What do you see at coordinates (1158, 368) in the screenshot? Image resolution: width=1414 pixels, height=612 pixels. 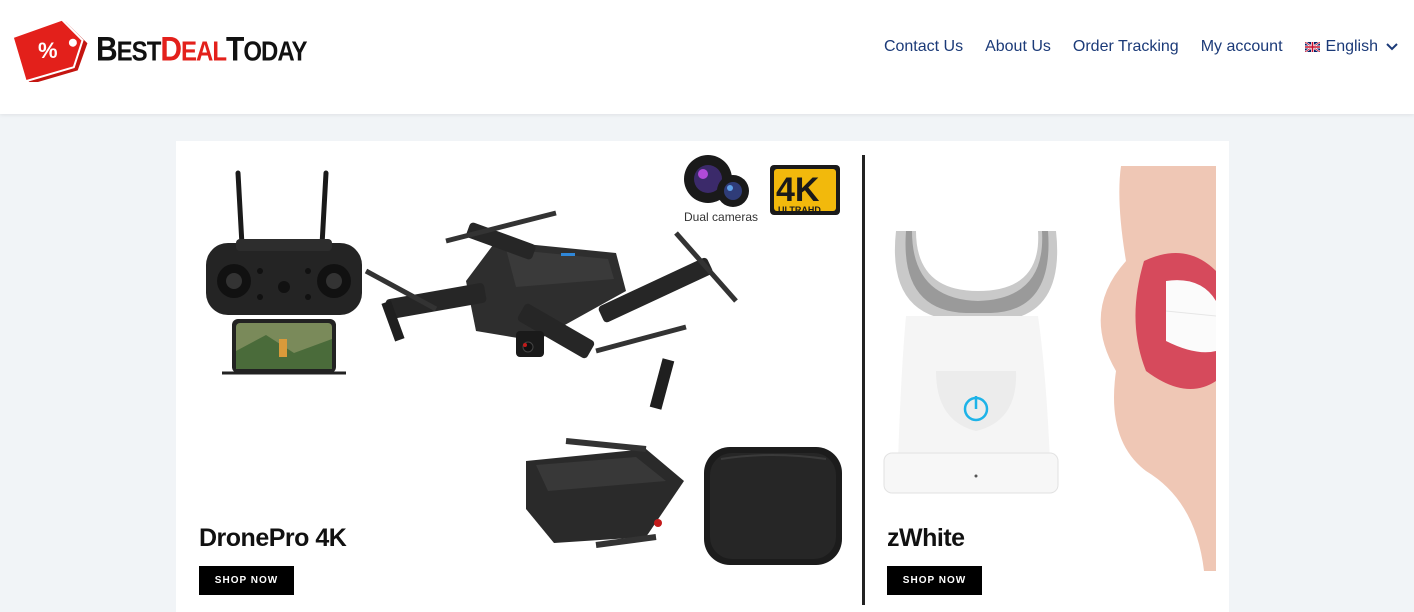 I see `smile-closeup-image` at bounding box center [1158, 368].